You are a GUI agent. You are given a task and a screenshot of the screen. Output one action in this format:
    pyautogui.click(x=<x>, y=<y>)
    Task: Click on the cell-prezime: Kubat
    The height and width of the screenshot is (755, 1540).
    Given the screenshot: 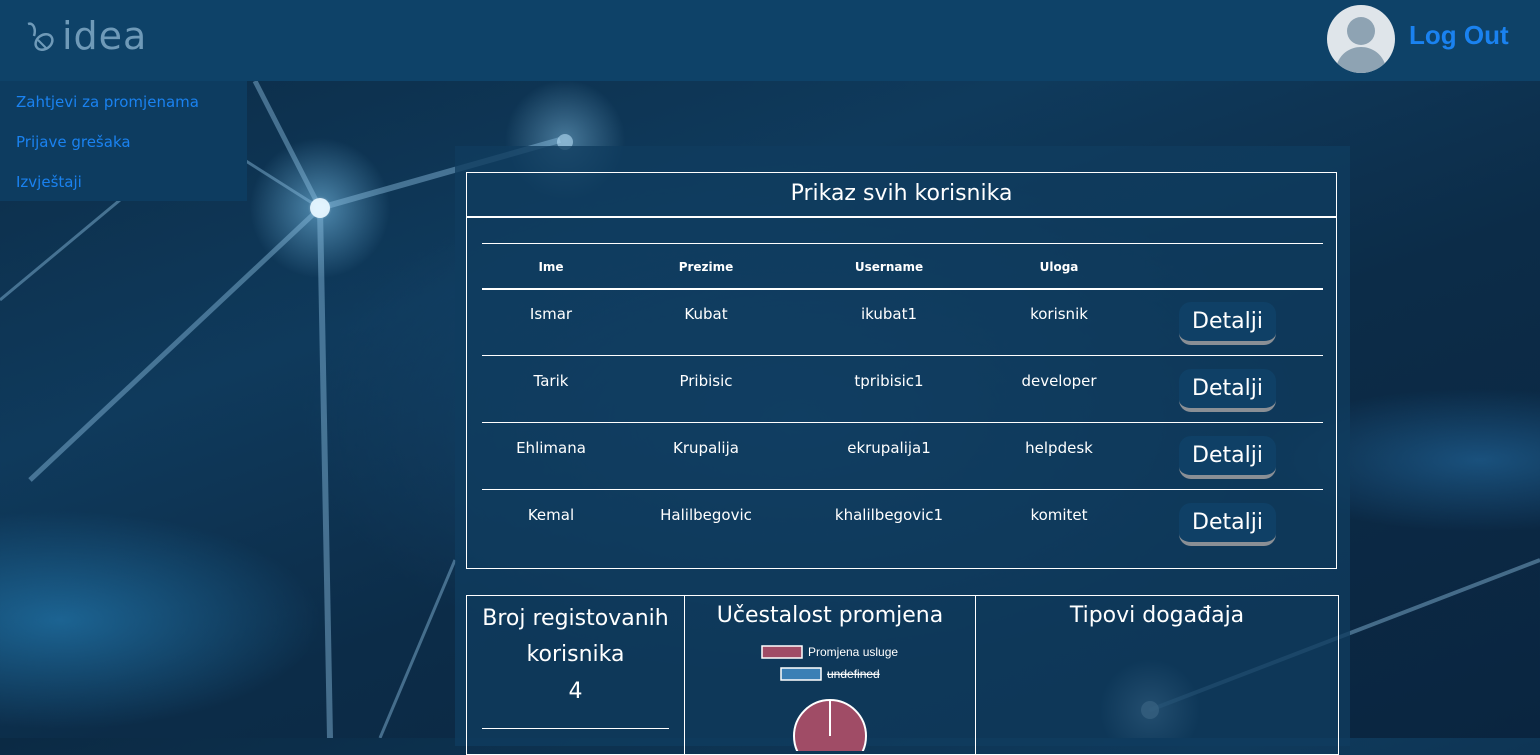 What is the action you would take?
    pyautogui.click(x=706, y=314)
    